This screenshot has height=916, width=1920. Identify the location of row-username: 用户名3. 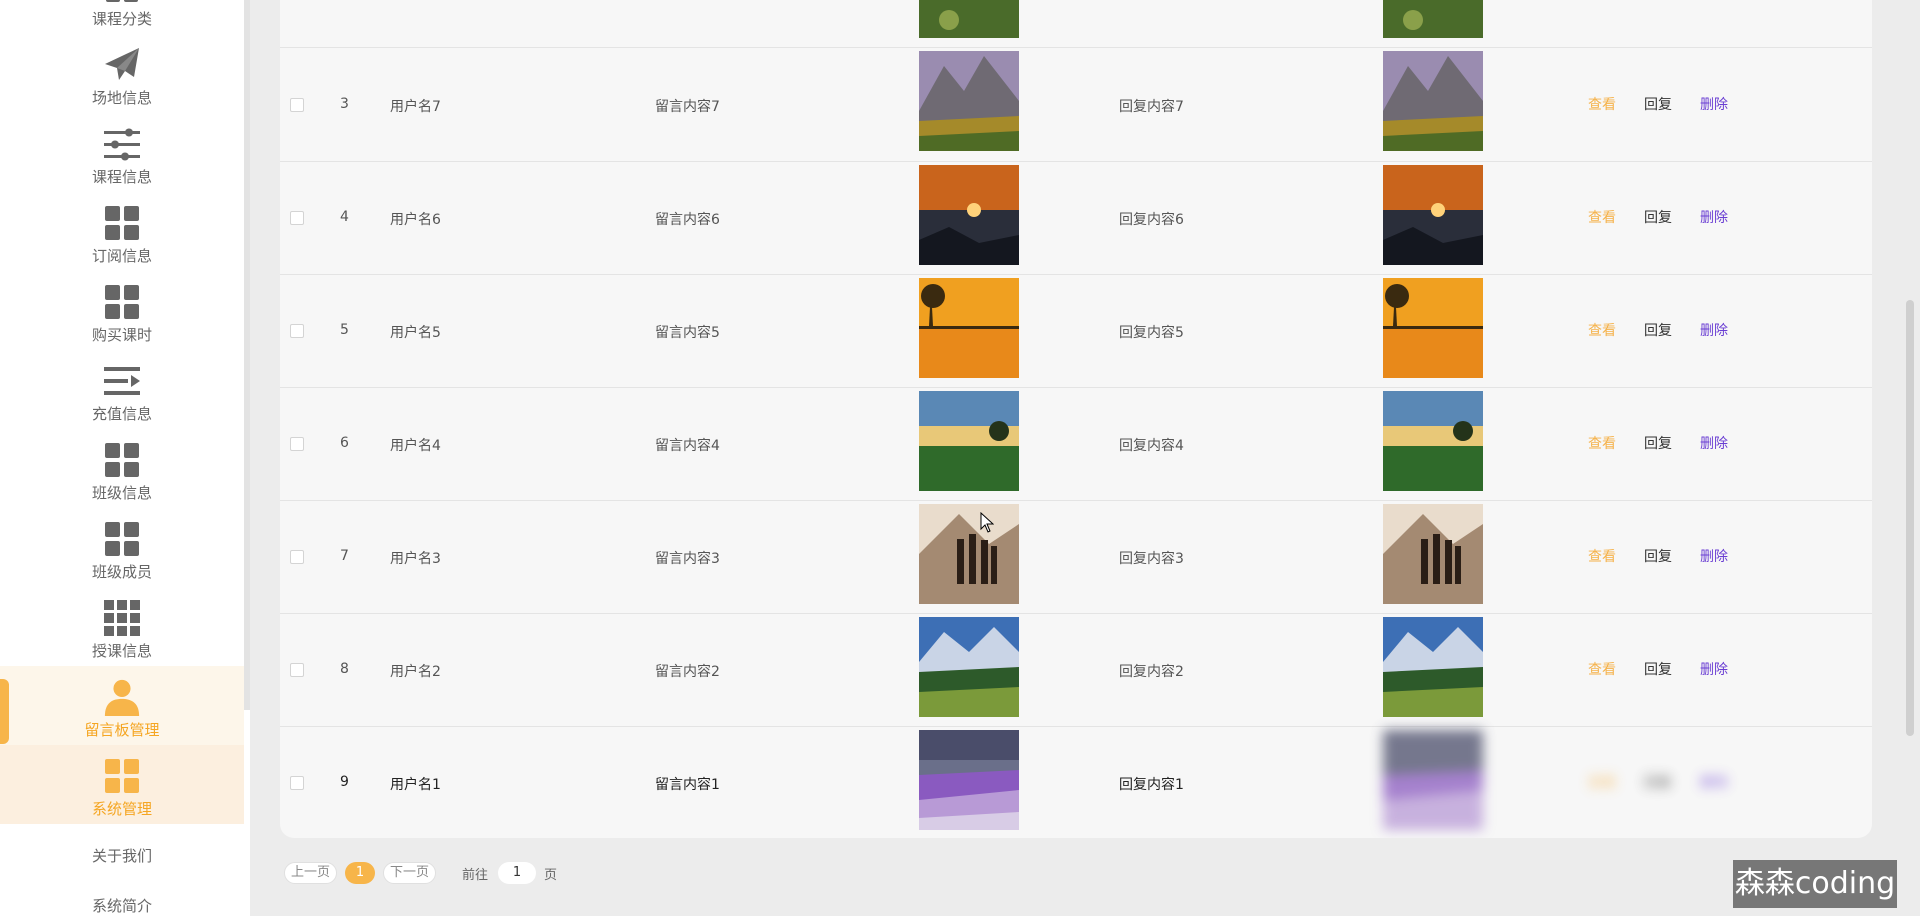
(415, 559).